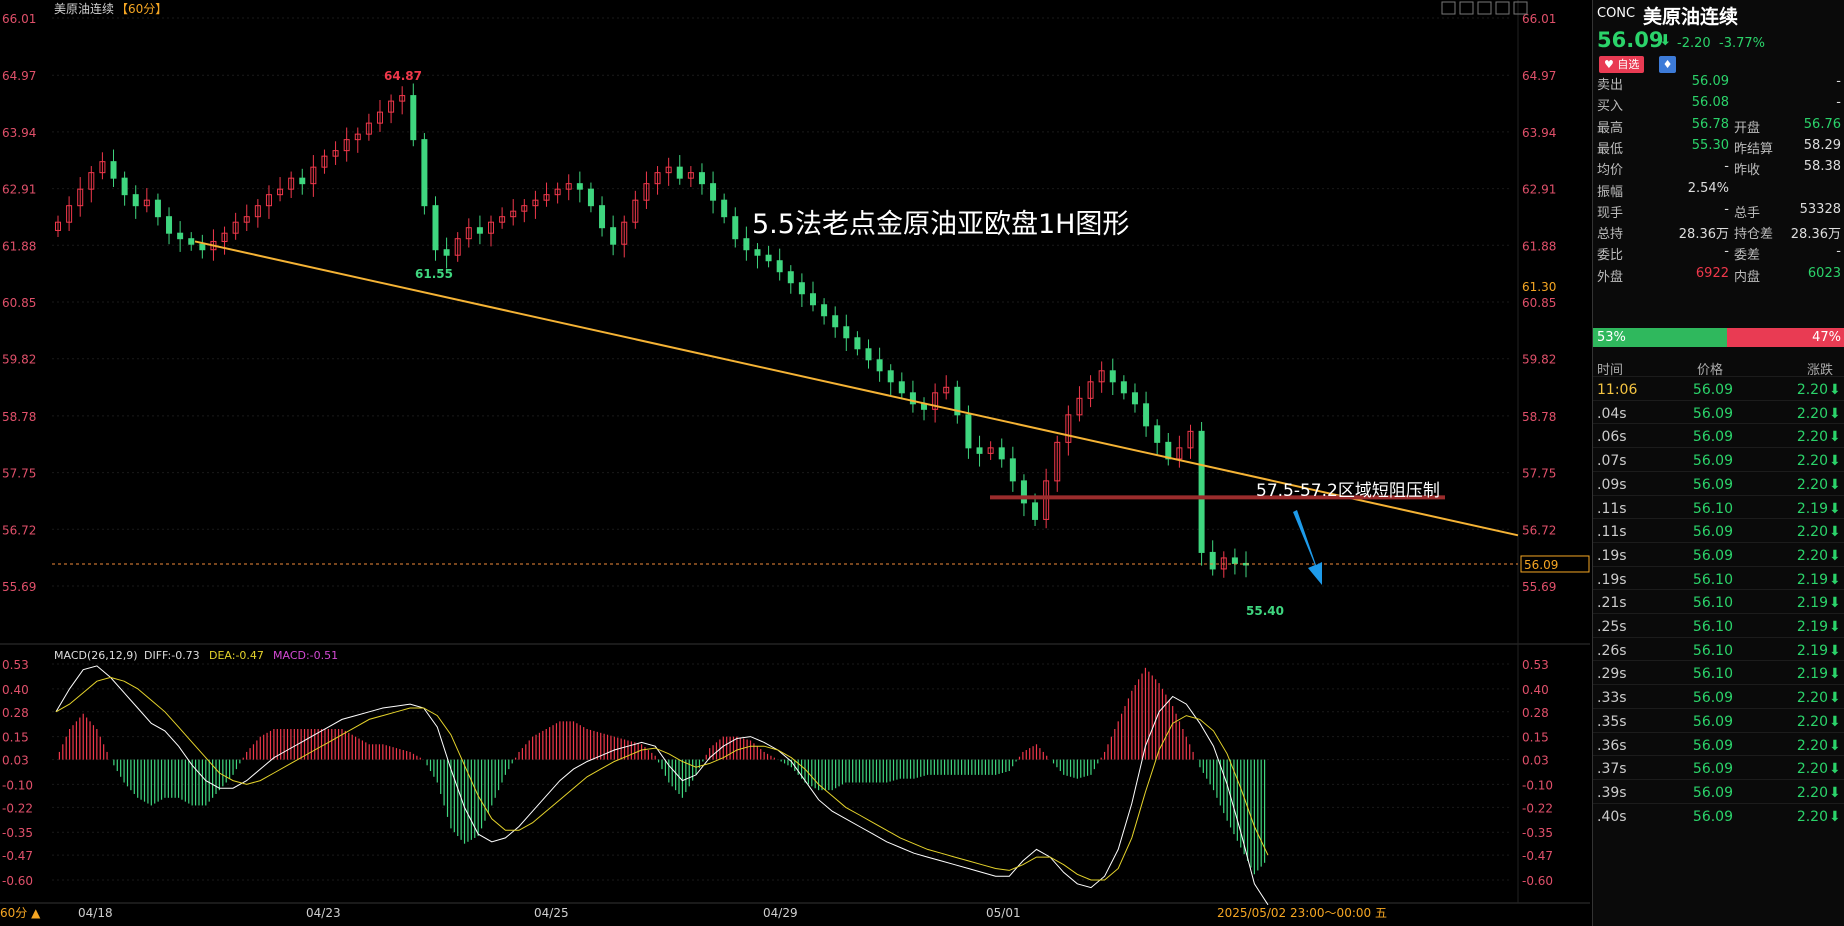 Image resolution: width=1844 pixels, height=926 pixels. Describe the element at coordinates (1612, 816) in the screenshot. I see `tick-time: .40s` at that location.